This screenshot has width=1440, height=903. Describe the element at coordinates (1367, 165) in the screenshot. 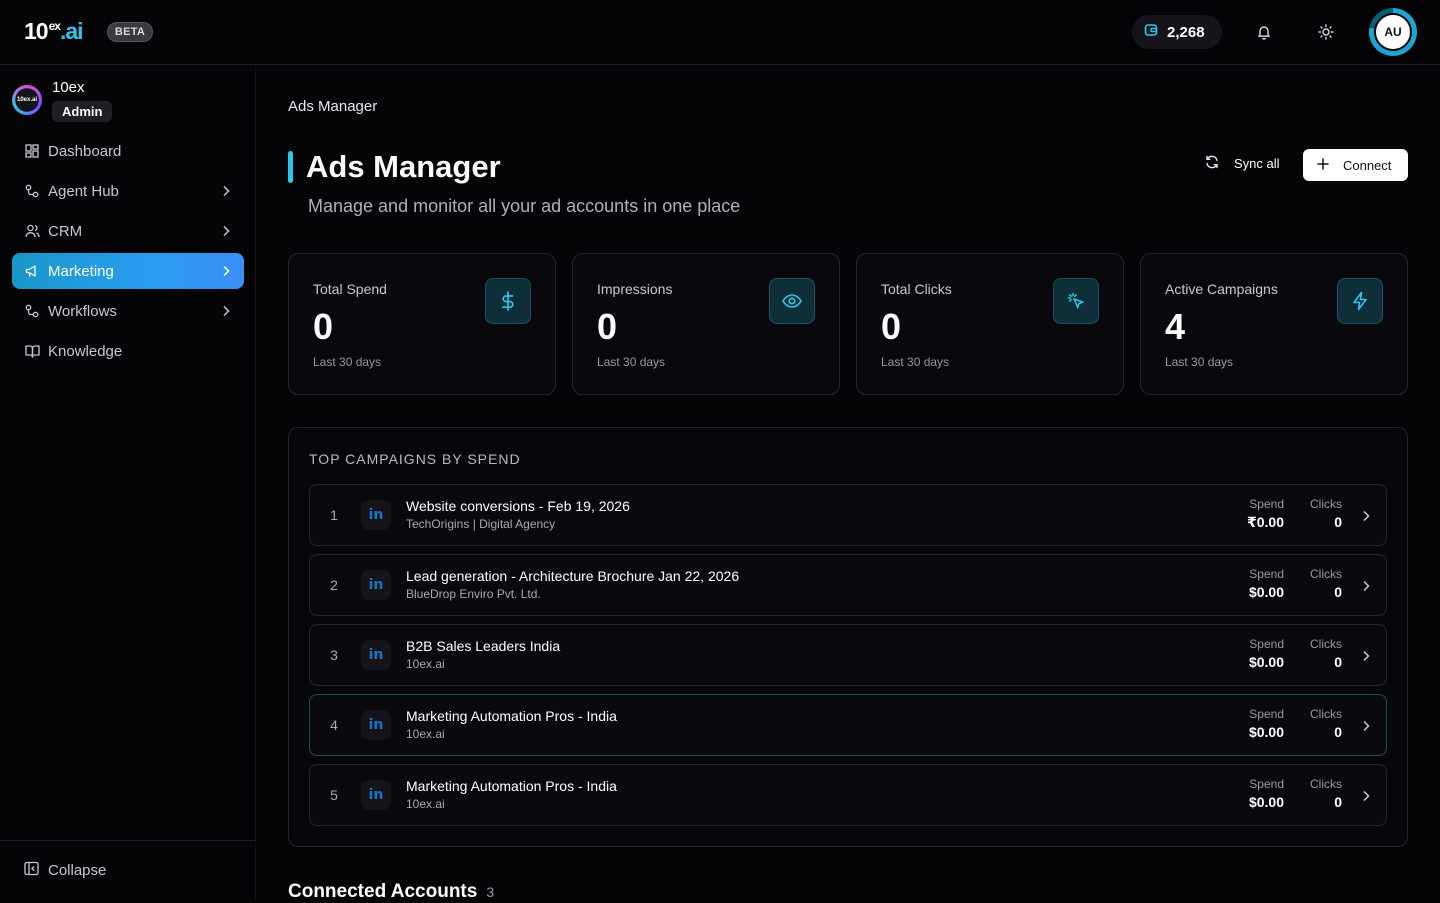

I see `connect-label: Connect` at that location.